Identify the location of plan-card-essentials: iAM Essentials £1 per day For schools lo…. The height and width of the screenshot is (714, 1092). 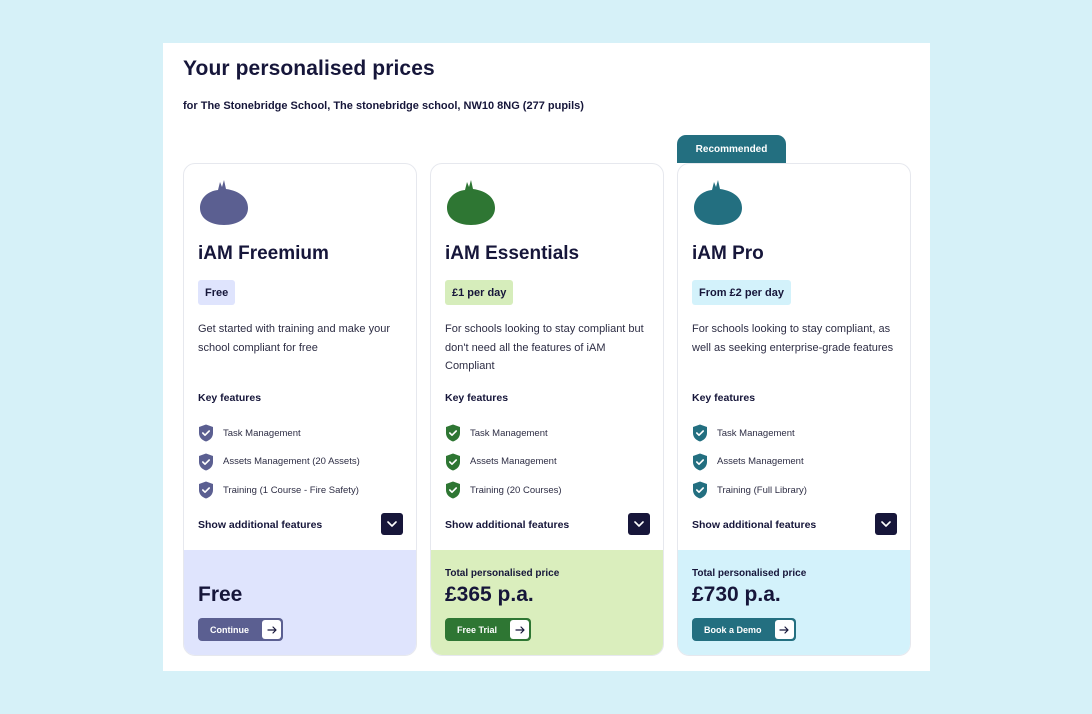
(547, 409).